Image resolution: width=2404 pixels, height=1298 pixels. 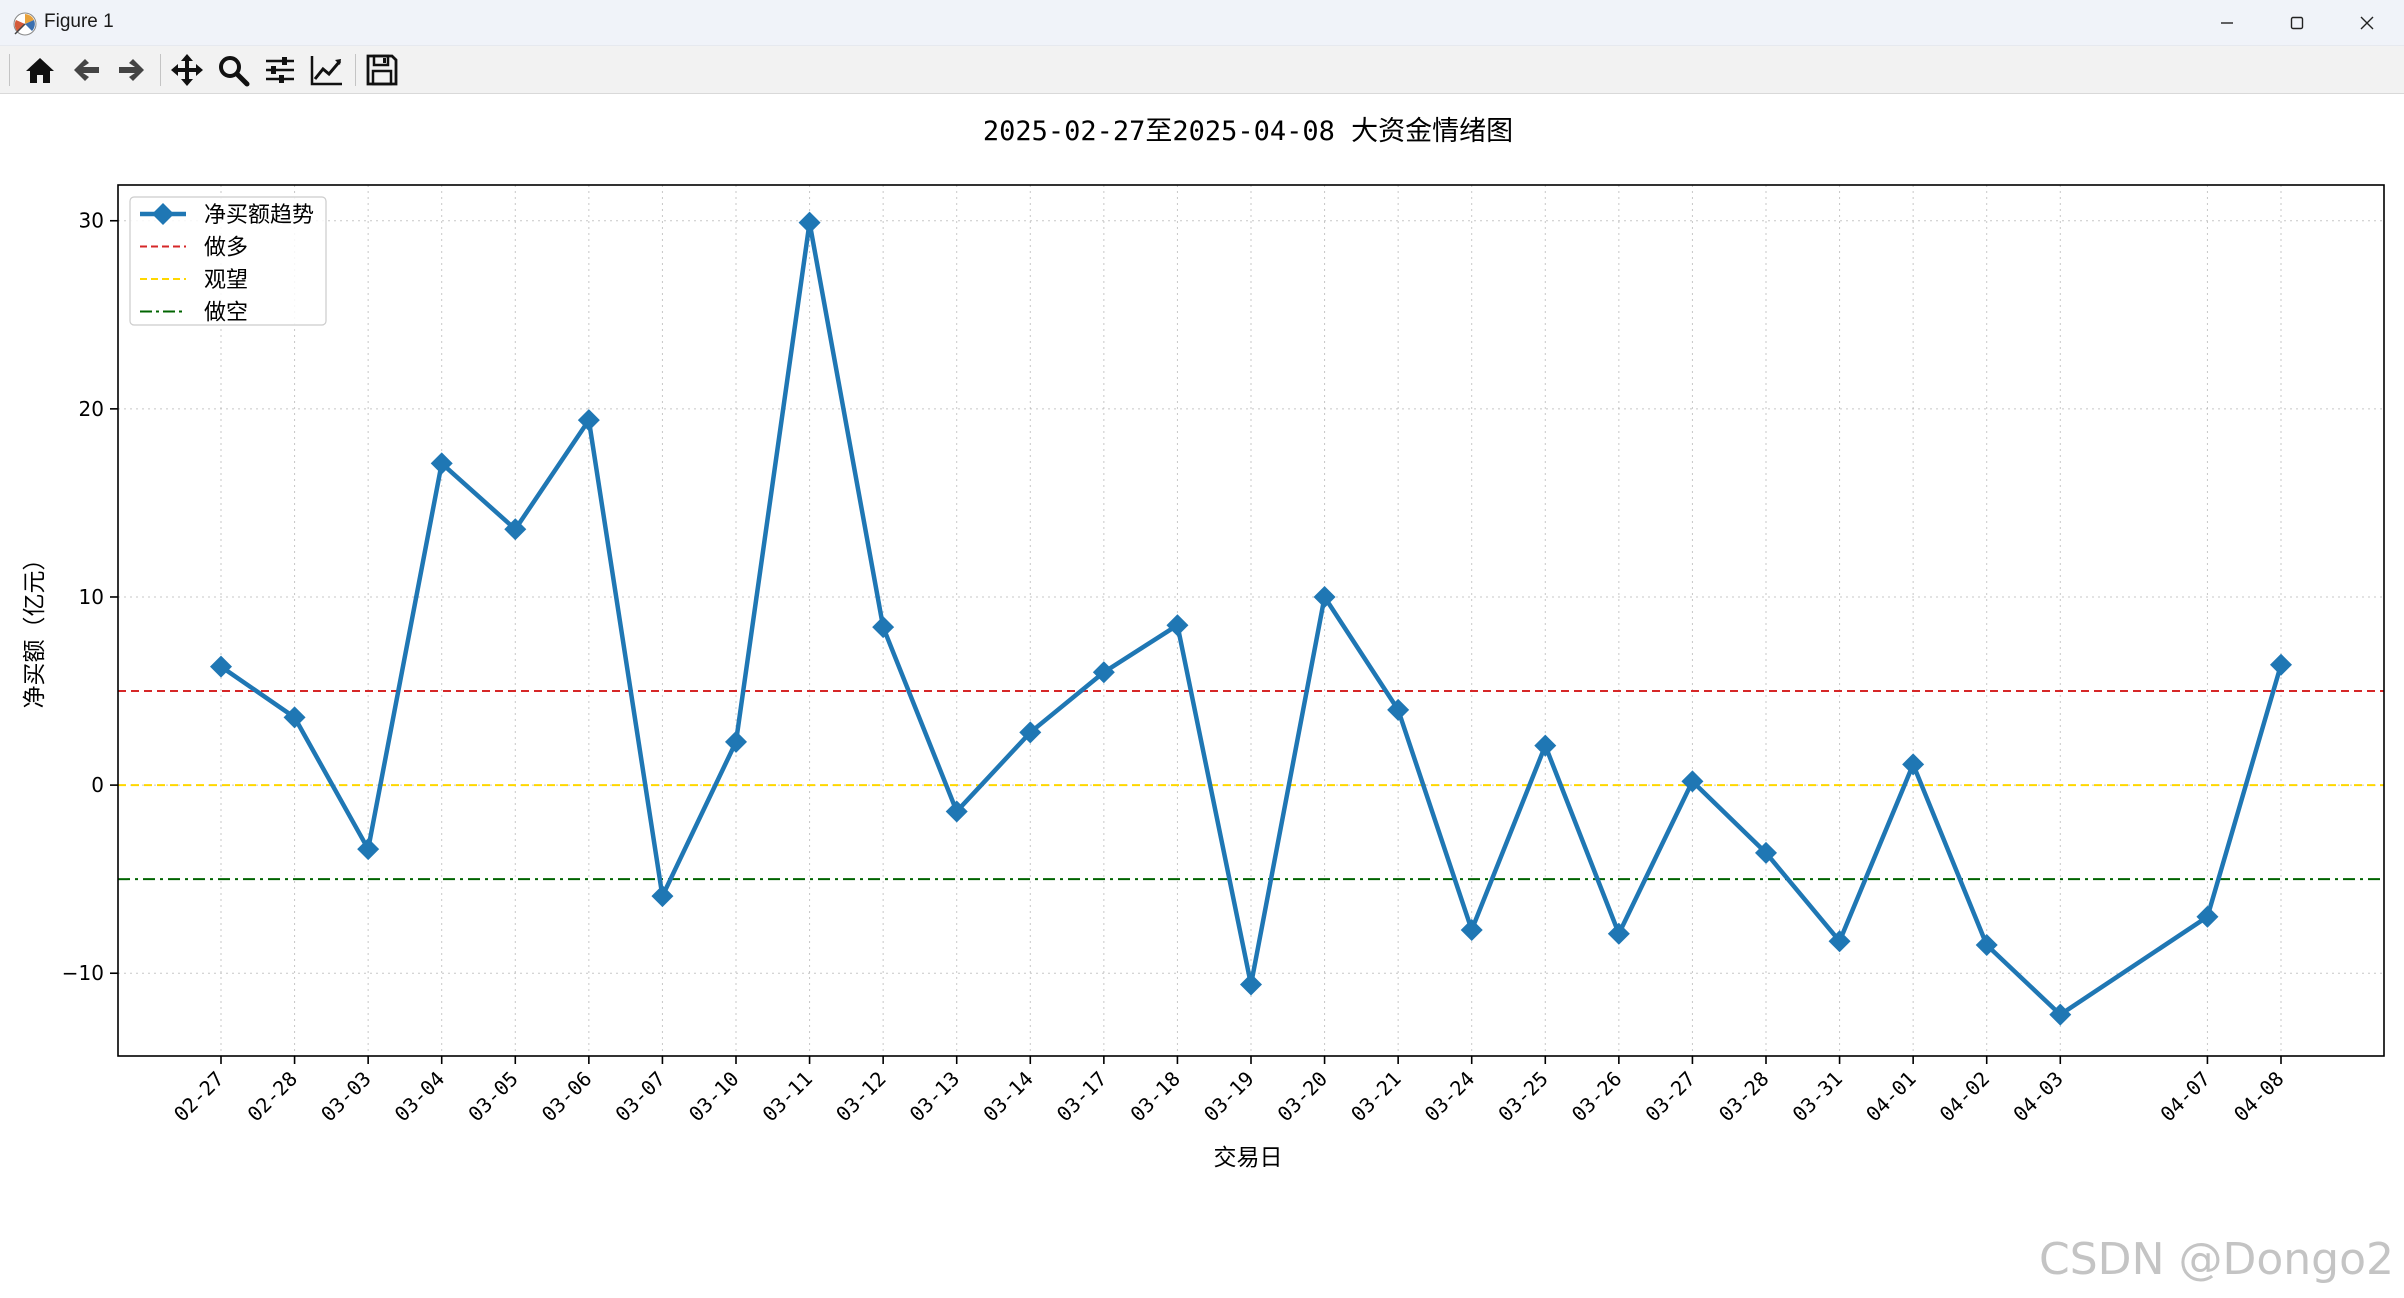 What do you see at coordinates (226, 313) in the screenshot?
I see `legend-label: 做空` at bounding box center [226, 313].